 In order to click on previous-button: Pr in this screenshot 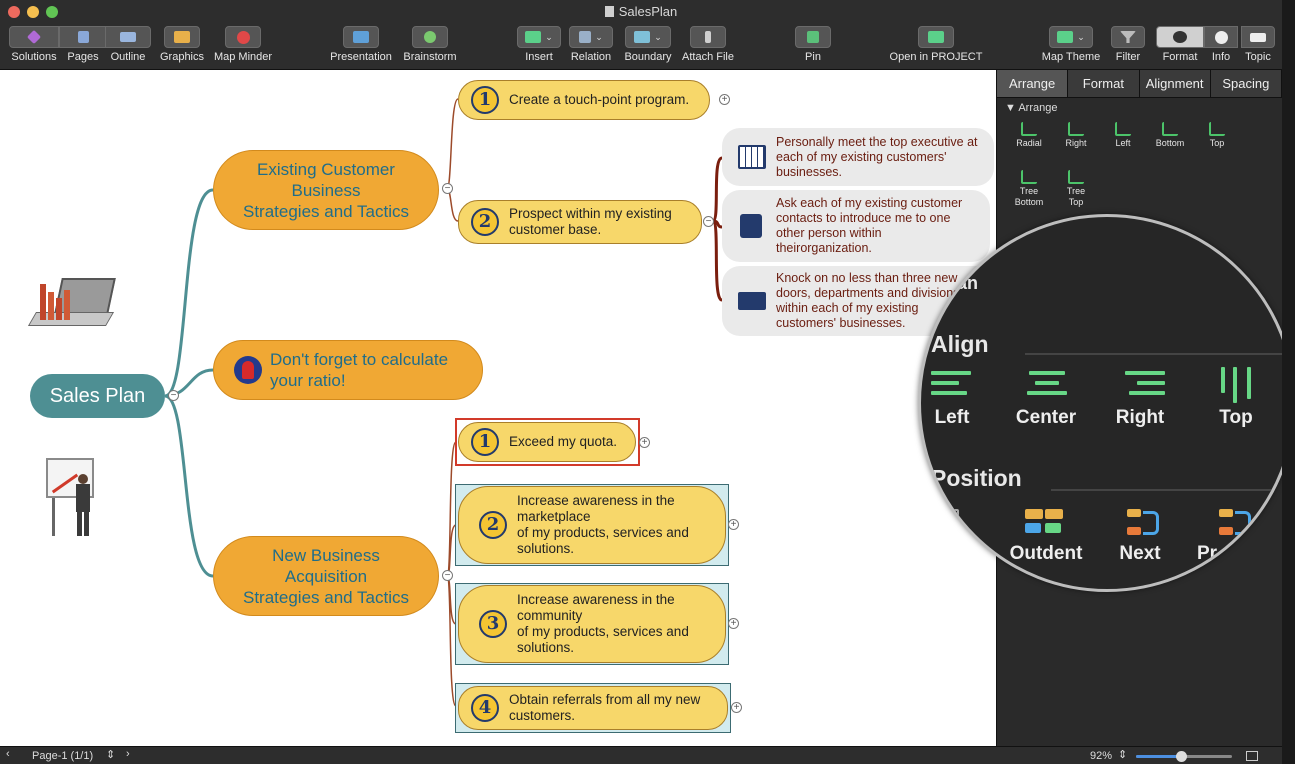, I will do `click(1222, 554)`.